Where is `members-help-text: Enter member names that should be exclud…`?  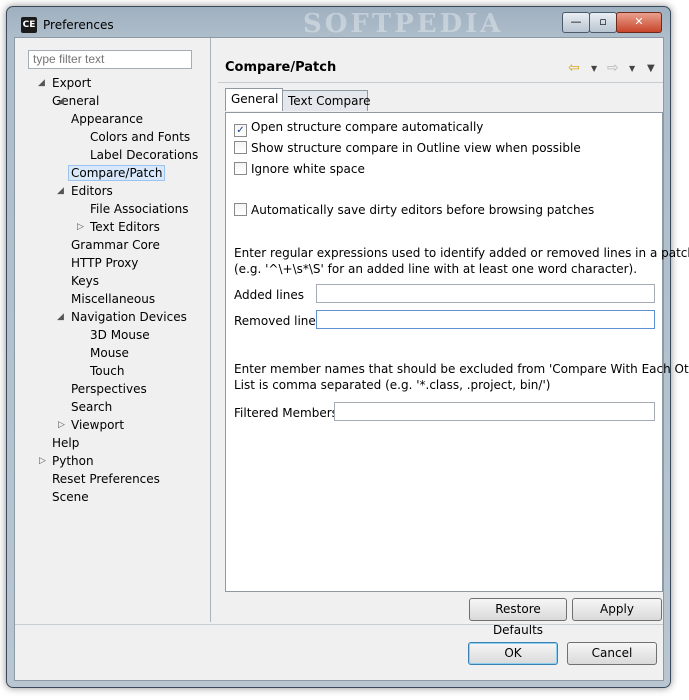 members-help-text: Enter member names that should be exclud… is located at coordinates (461, 369).